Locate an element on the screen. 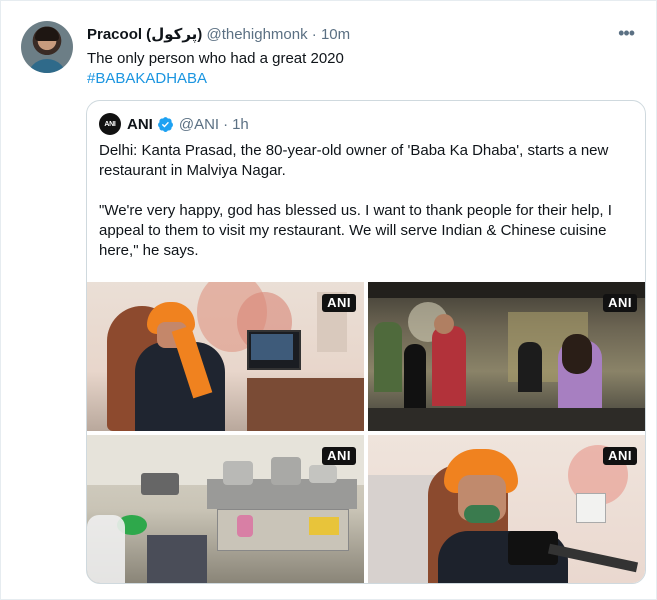 This screenshot has height=600, width=657. author-avatar is located at coordinates (47, 47).